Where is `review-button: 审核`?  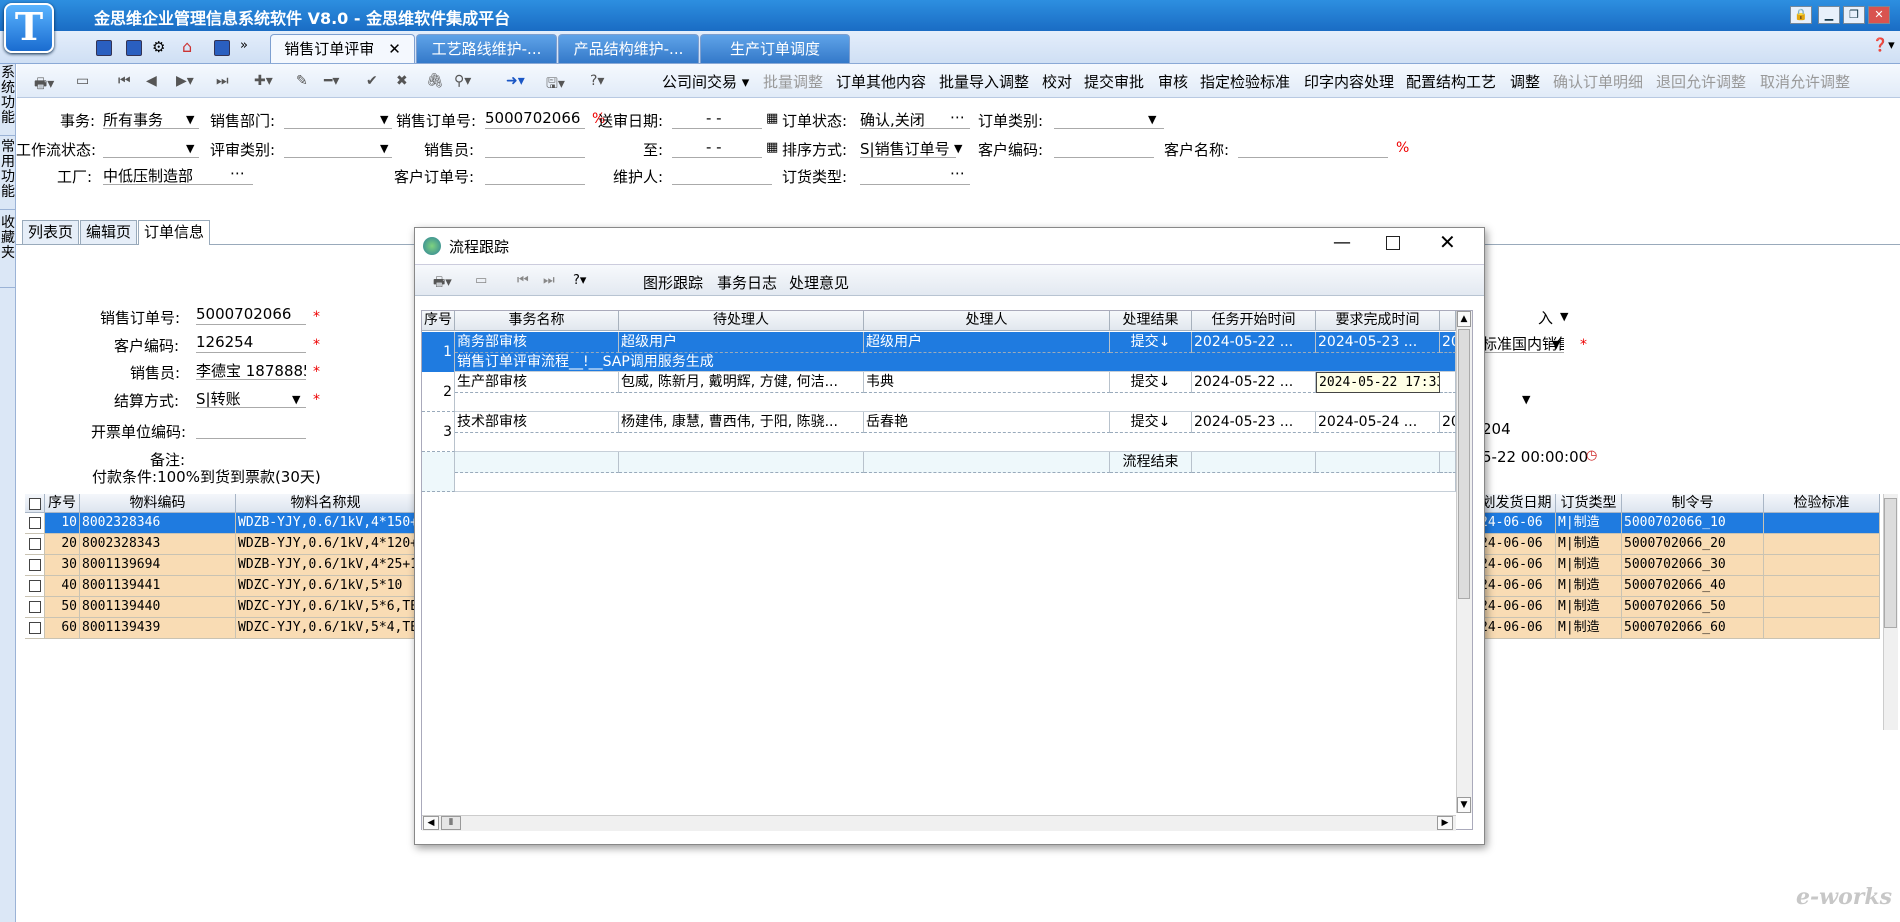
review-button: 审核 is located at coordinates (1173, 81).